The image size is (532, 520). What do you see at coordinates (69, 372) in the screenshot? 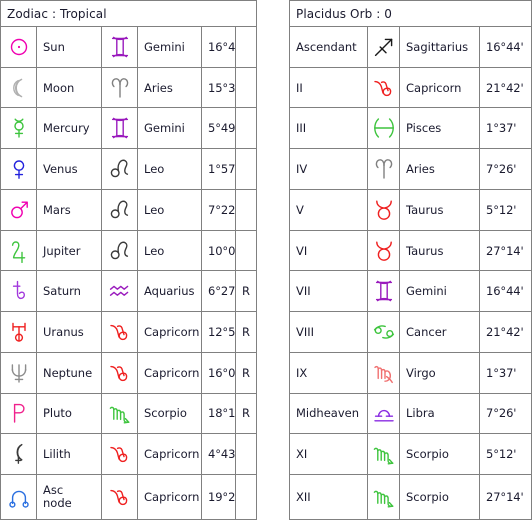
I see `planet-name: Neptune` at bounding box center [69, 372].